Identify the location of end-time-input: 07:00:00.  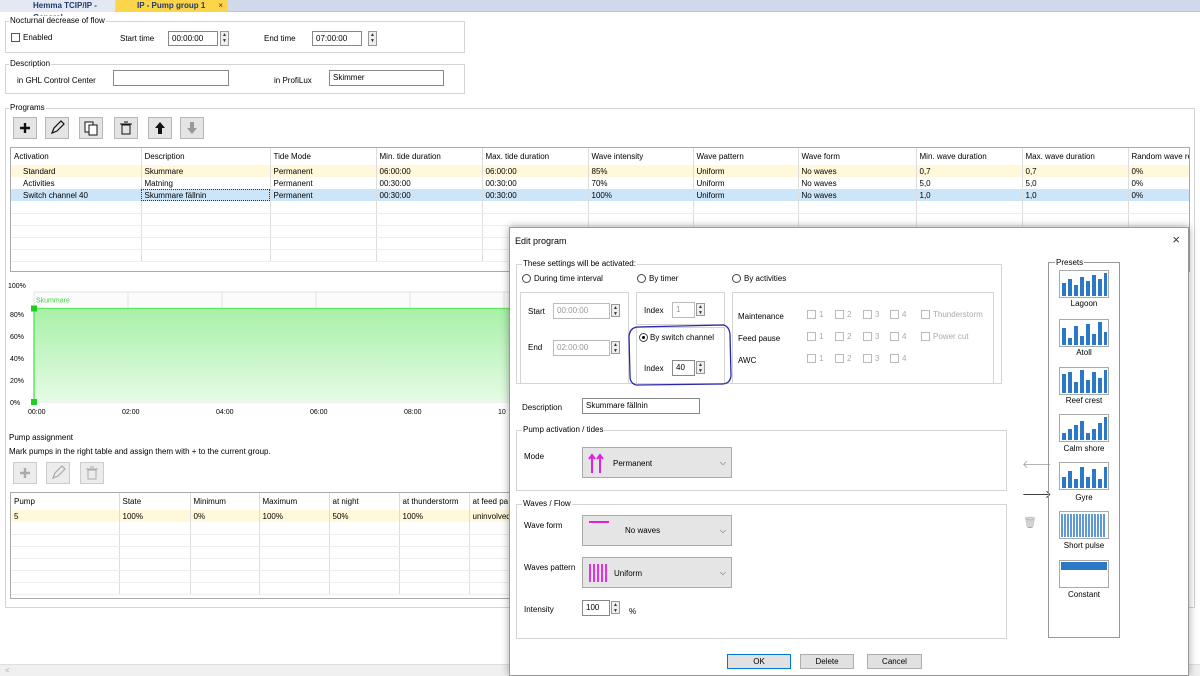
(337, 38).